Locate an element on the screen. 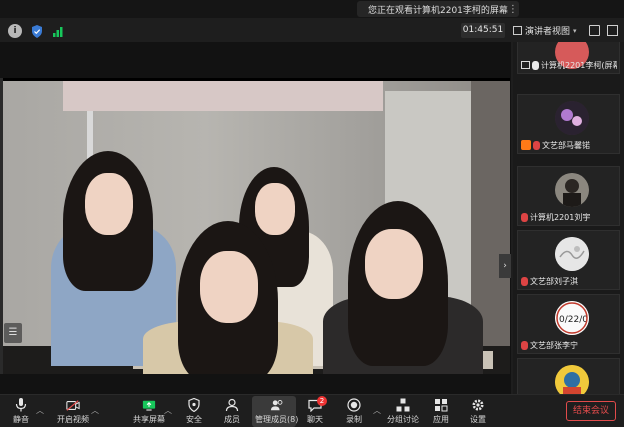 This screenshot has width=624, height=427. participant-name: 文艺部张李宁 is located at coordinates (554, 345).